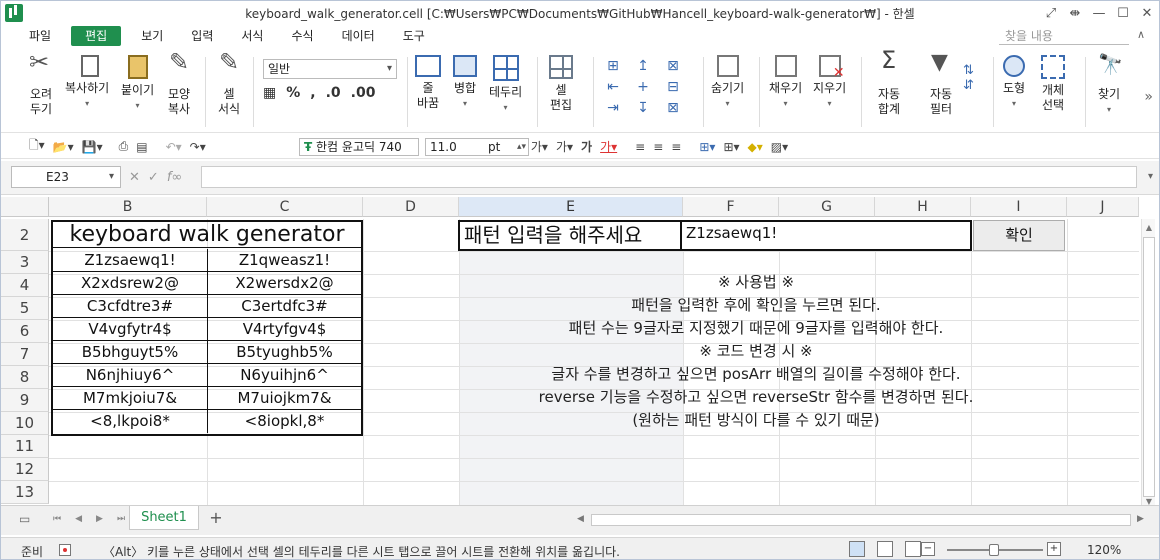  What do you see at coordinates (293, 93) in the screenshot?
I see `percent-format-icon: %` at bounding box center [293, 93].